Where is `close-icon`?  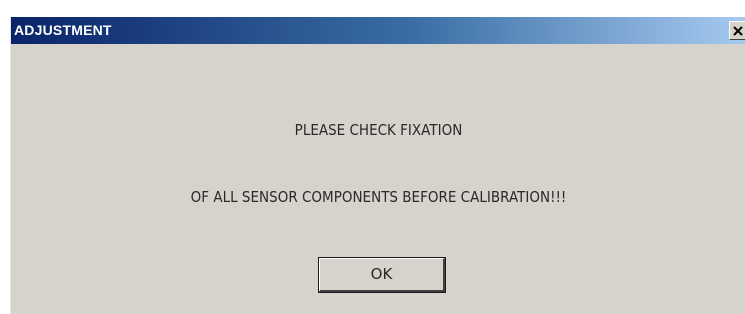 close-icon is located at coordinates (738, 31).